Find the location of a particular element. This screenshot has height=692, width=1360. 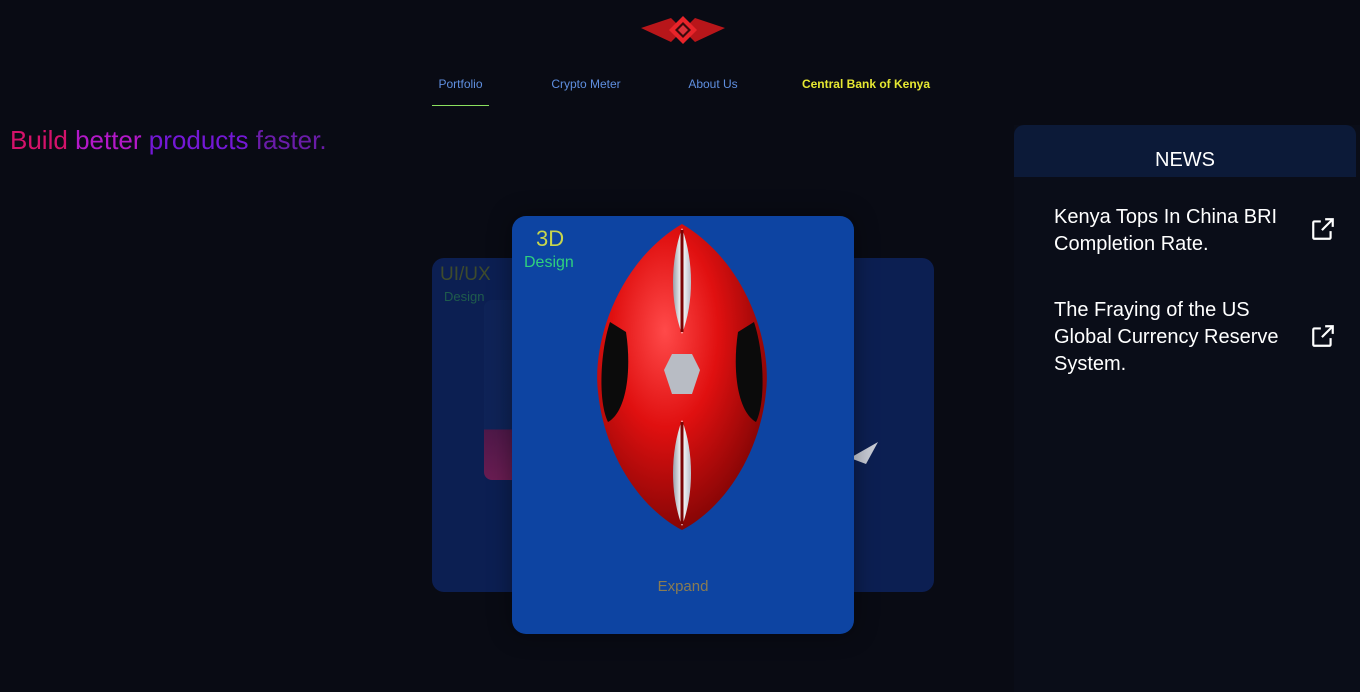

tagline-word: Build is located at coordinates (39, 140).